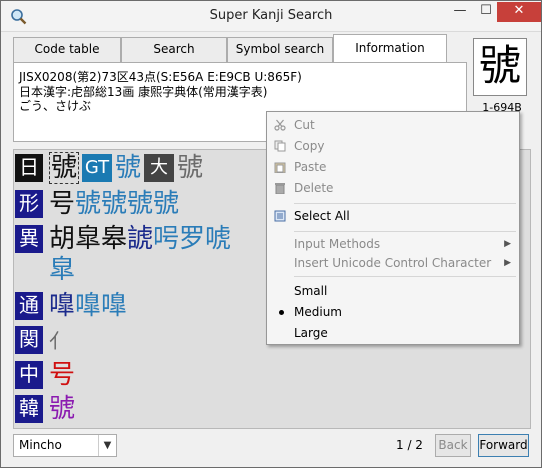 The height and width of the screenshot is (468, 542). What do you see at coordinates (29, 409) in the screenshot?
I see `variant-badge: 韓` at bounding box center [29, 409].